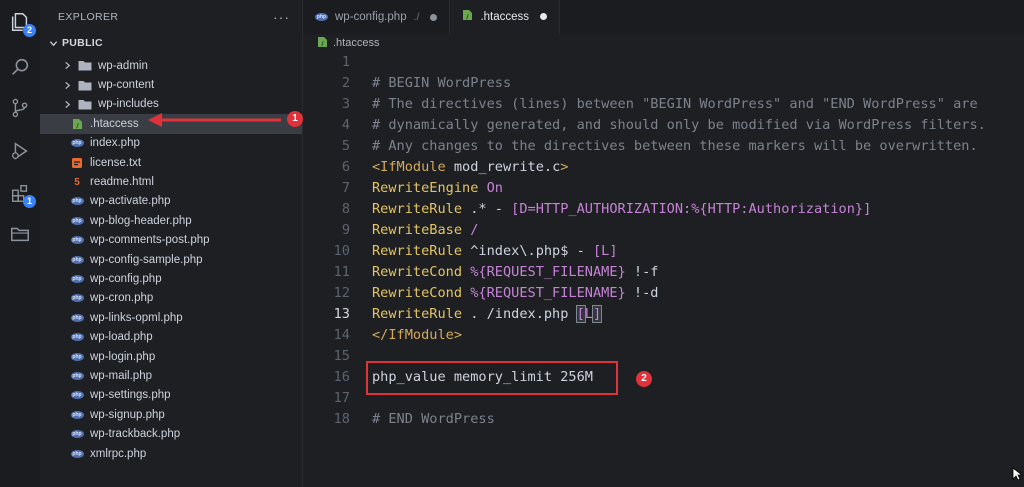  I want to click on line-number: 2, so click(345, 83).